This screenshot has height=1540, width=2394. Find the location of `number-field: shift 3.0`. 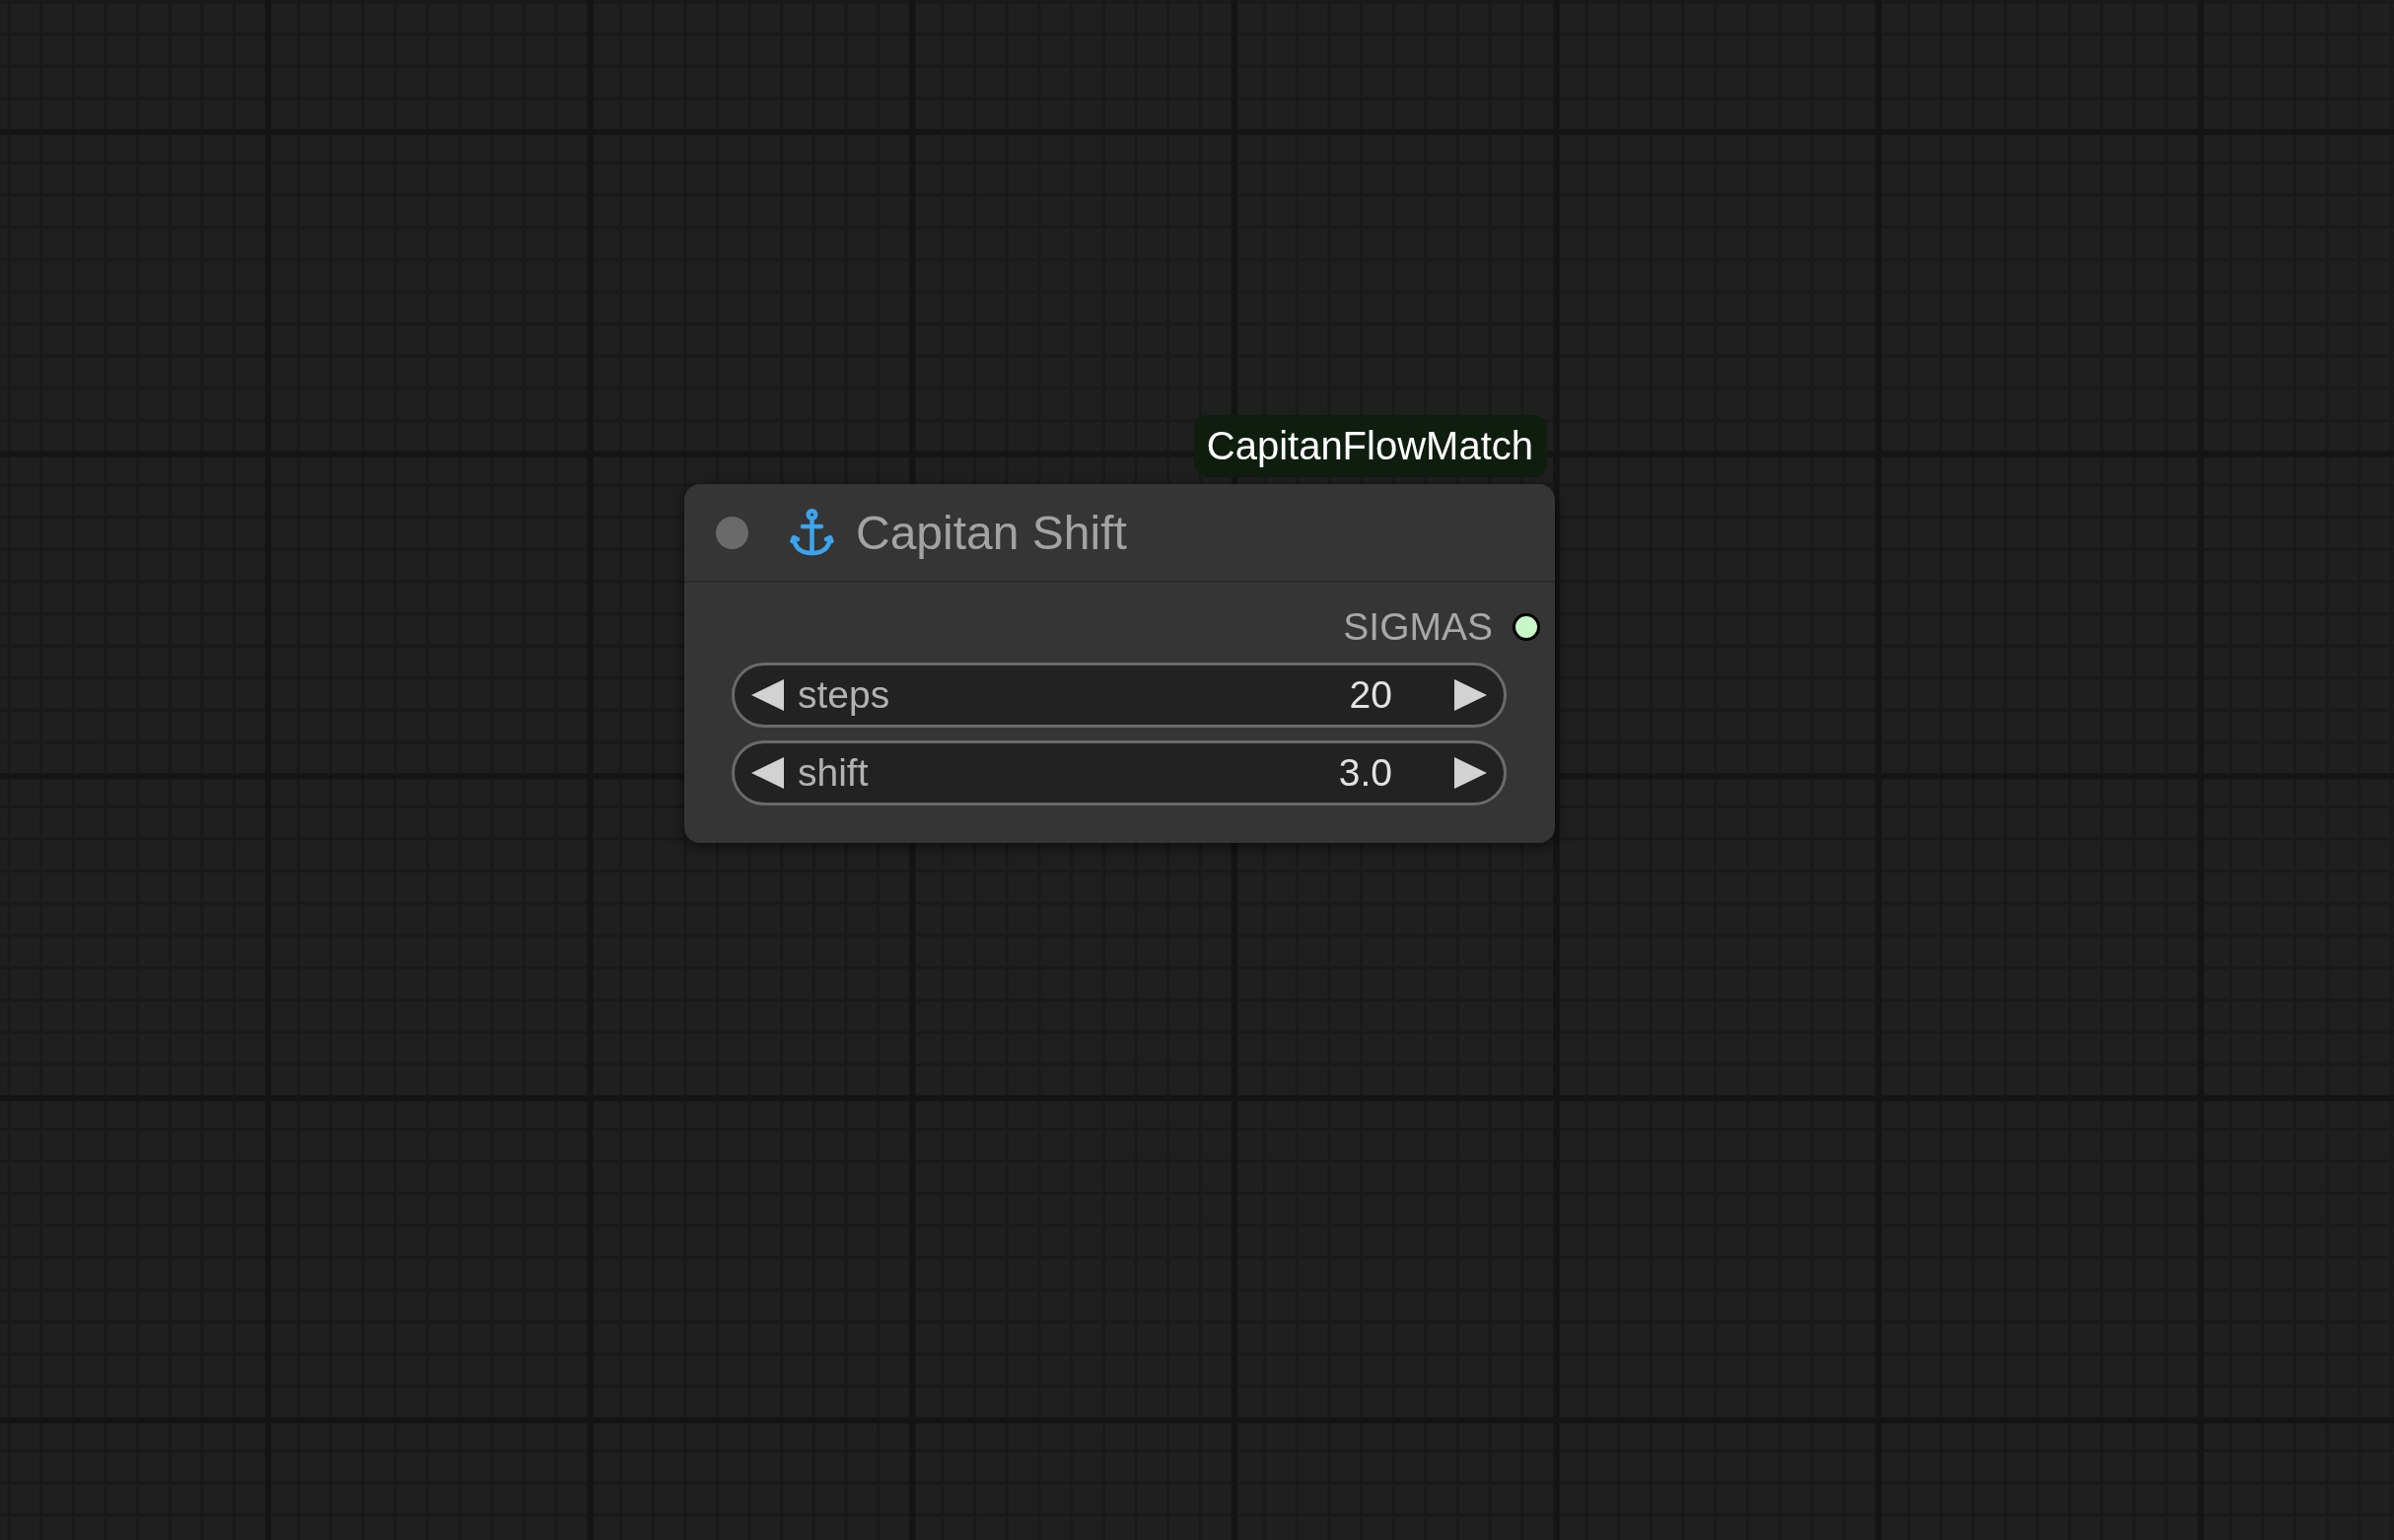

number-field: shift 3.0 is located at coordinates (1120, 772).